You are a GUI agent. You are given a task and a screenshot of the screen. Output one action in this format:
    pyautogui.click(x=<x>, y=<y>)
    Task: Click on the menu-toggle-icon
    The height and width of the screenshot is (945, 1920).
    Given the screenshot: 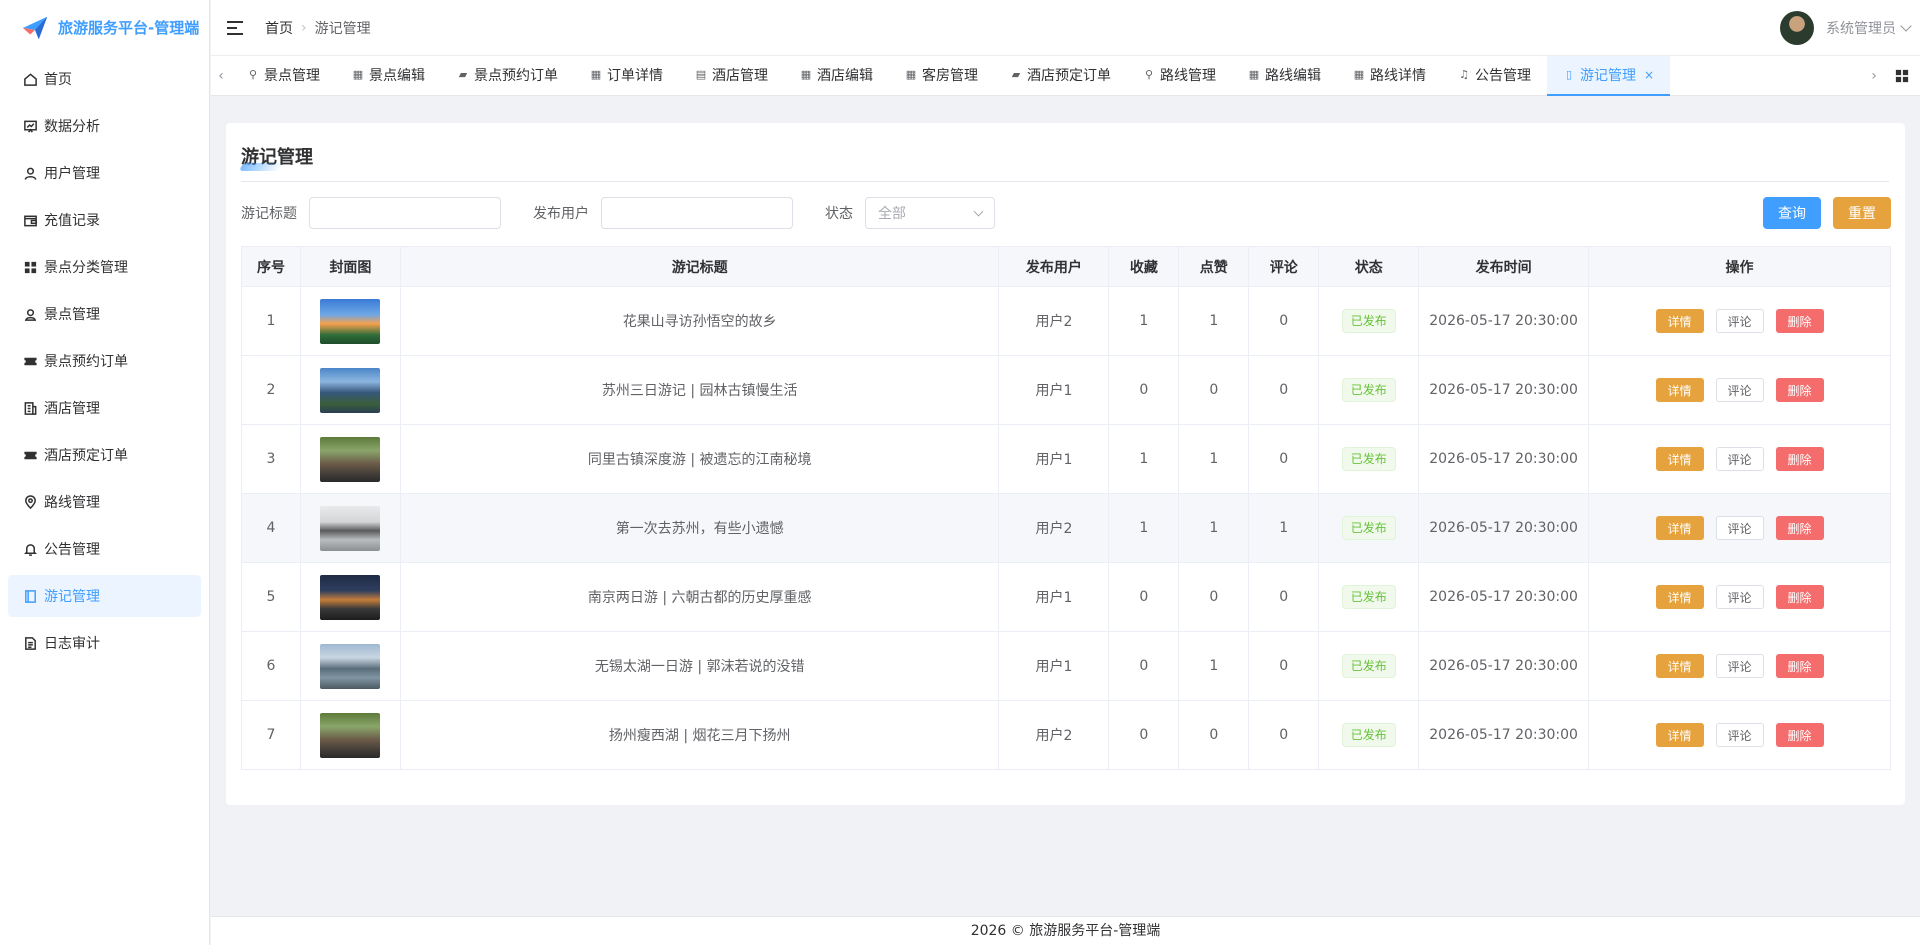 What is the action you would take?
    pyautogui.click(x=235, y=27)
    